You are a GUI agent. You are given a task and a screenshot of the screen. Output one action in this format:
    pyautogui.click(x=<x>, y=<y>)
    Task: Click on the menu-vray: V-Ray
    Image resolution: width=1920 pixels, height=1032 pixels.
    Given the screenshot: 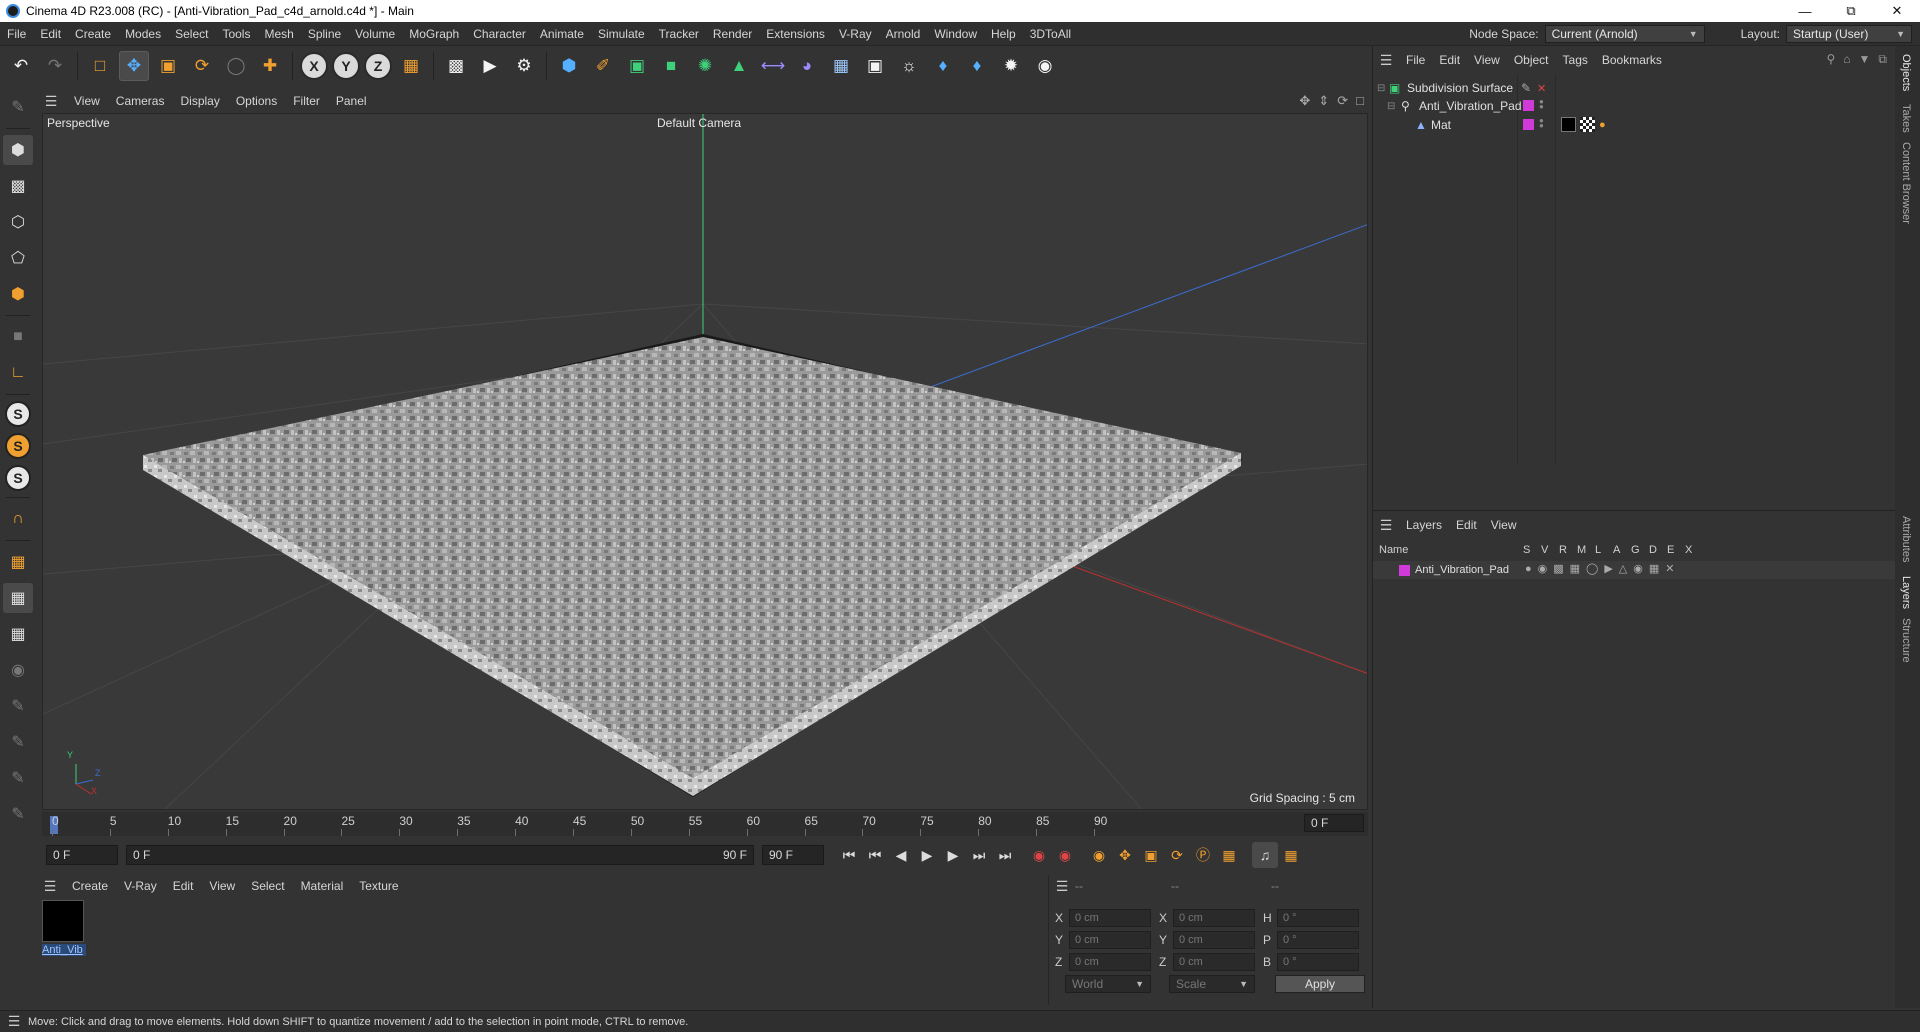 What is the action you would take?
    pyautogui.click(x=855, y=34)
    